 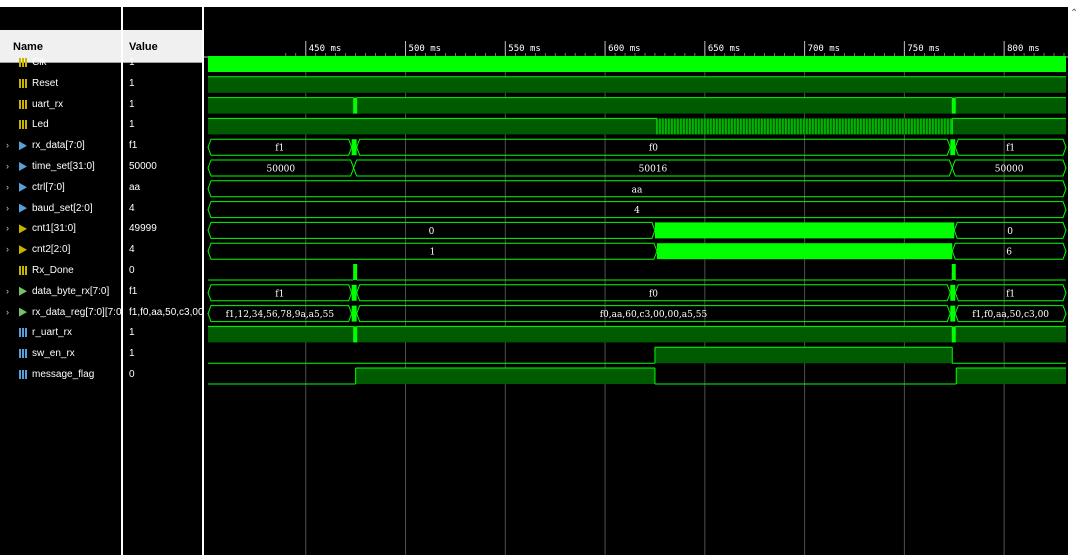 I want to click on ruler-tick-label: 750 ms, so click(x=923, y=49).